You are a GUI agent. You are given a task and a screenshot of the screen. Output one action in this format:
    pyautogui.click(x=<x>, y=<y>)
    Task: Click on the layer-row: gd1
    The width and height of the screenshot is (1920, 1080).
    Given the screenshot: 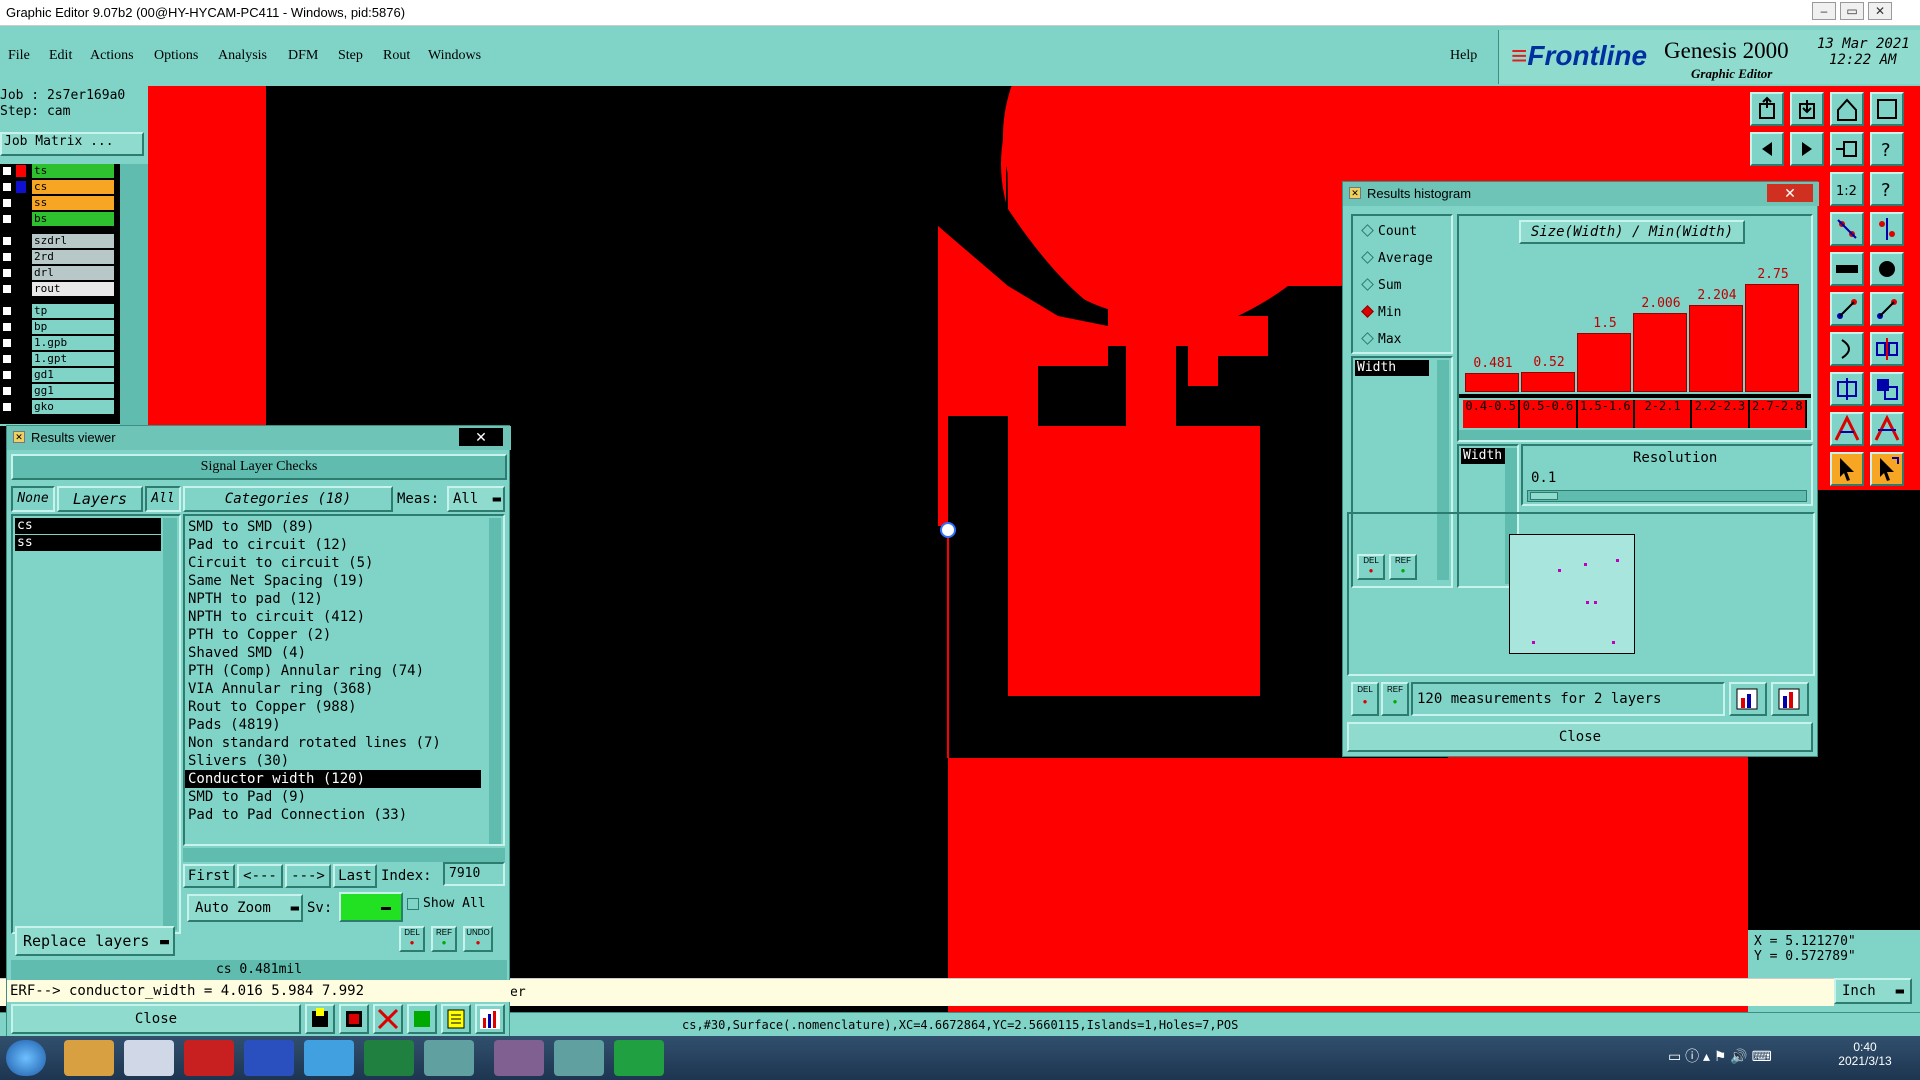 What is the action you would take?
    pyautogui.click(x=59, y=375)
    